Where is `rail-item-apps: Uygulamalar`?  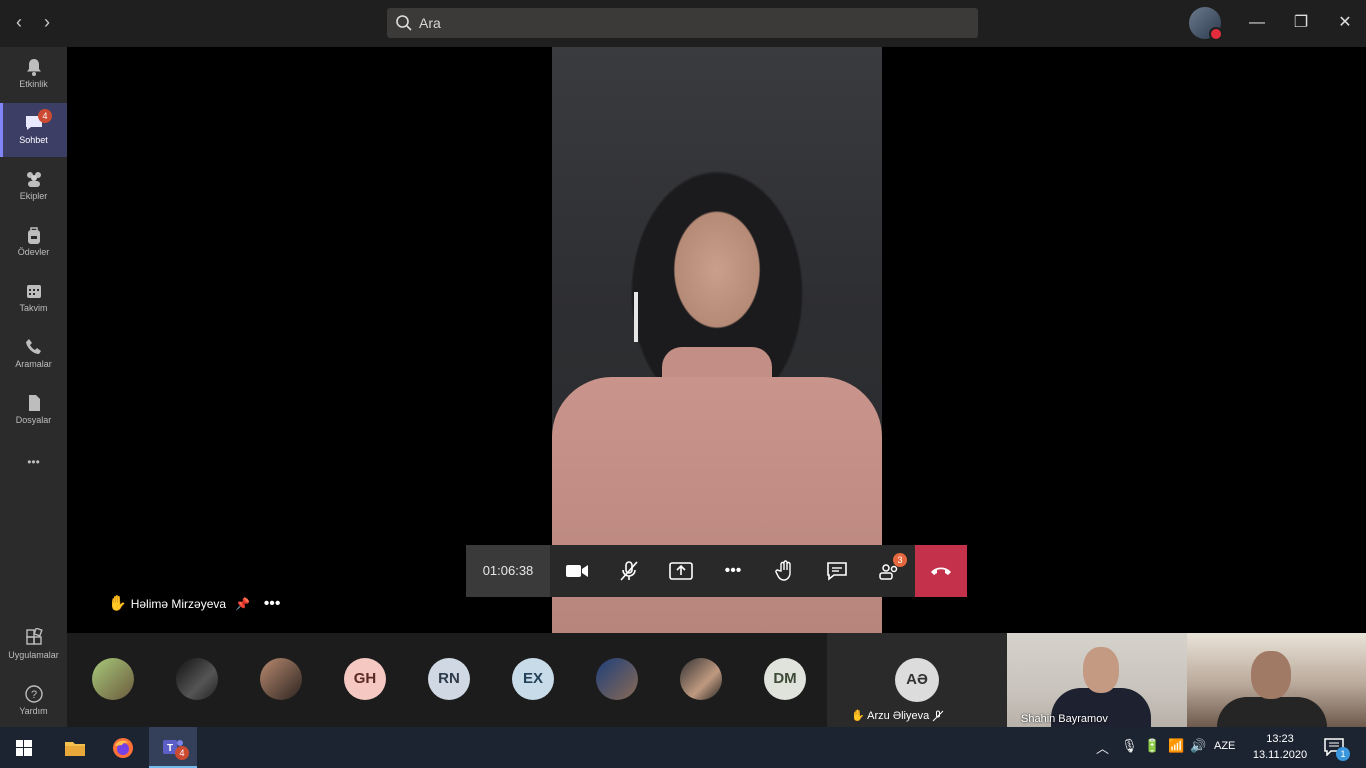
rail-item-apps: Uygulamalar is located at coordinates (33, 645).